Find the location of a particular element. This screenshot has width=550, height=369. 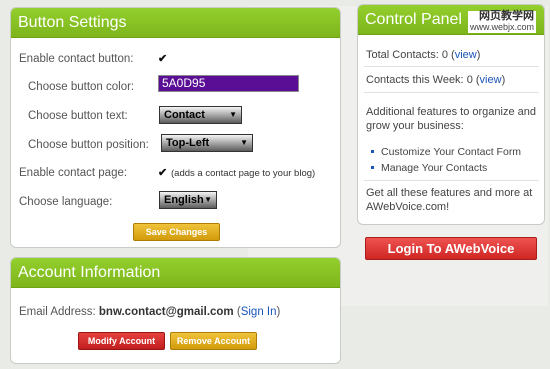

customize-contact-form-link: Customize Your Contact Form is located at coordinates (451, 152).